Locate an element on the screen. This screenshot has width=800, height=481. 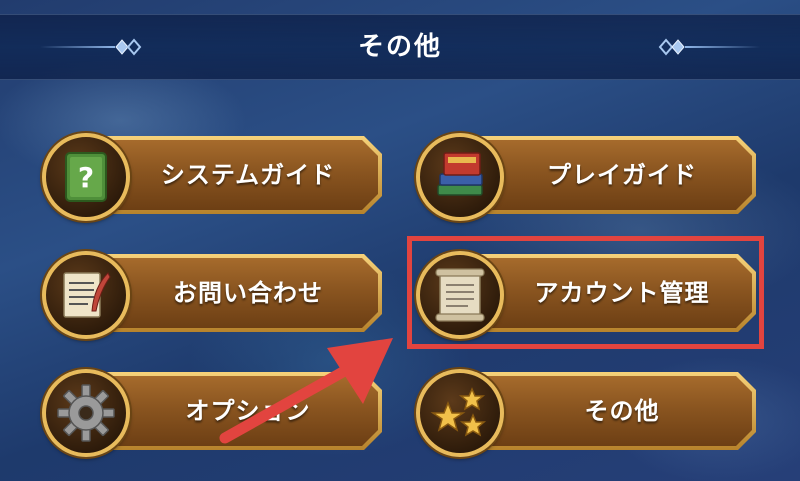
header-bar: その他 is located at coordinates (400, 47).